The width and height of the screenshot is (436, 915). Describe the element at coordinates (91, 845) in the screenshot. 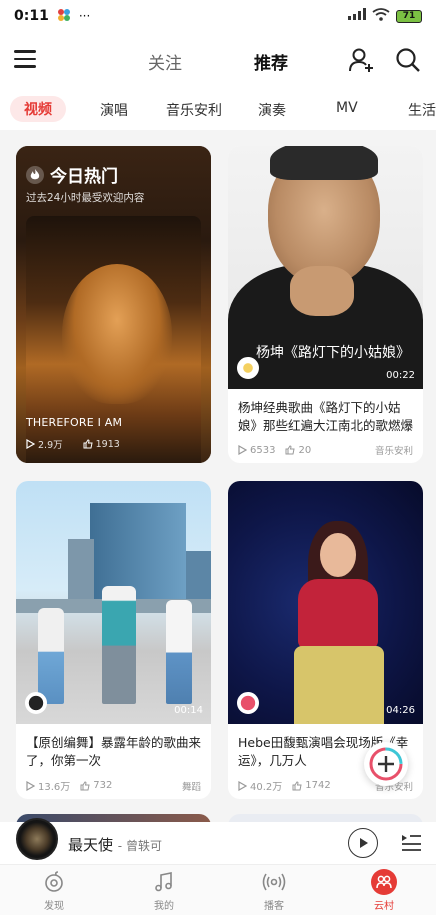

I see `song-title: 最天使` at that location.